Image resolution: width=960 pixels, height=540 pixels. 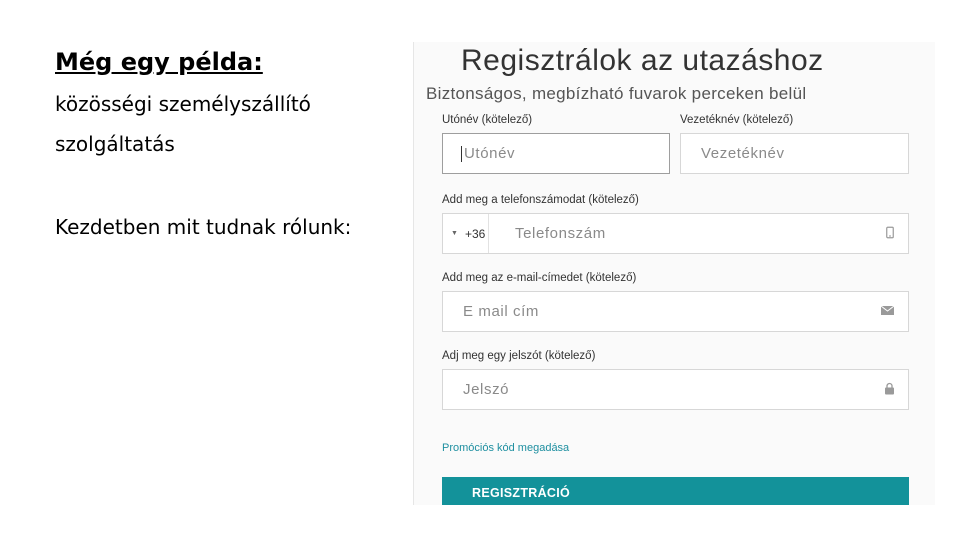 What do you see at coordinates (889, 389) in the screenshot?
I see `lock-icon` at bounding box center [889, 389].